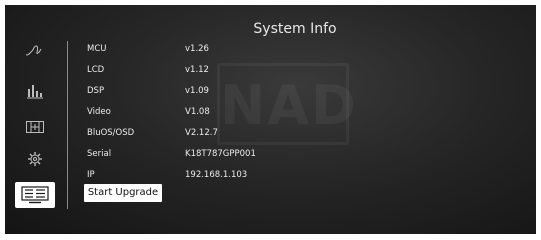  What do you see at coordinates (99, 154) in the screenshot?
I see `info-label: Serial` at bounding box center [99, 154].